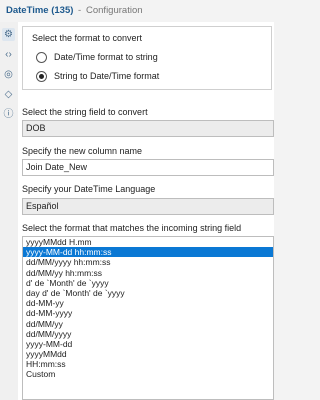 Image resolution: width=320 pixels, height=400 pixels. What do you see at coordinates (148, 334) in the screenshot?
I see `list-item: dd/MM/yyyy` at bounding box center [148, 334].